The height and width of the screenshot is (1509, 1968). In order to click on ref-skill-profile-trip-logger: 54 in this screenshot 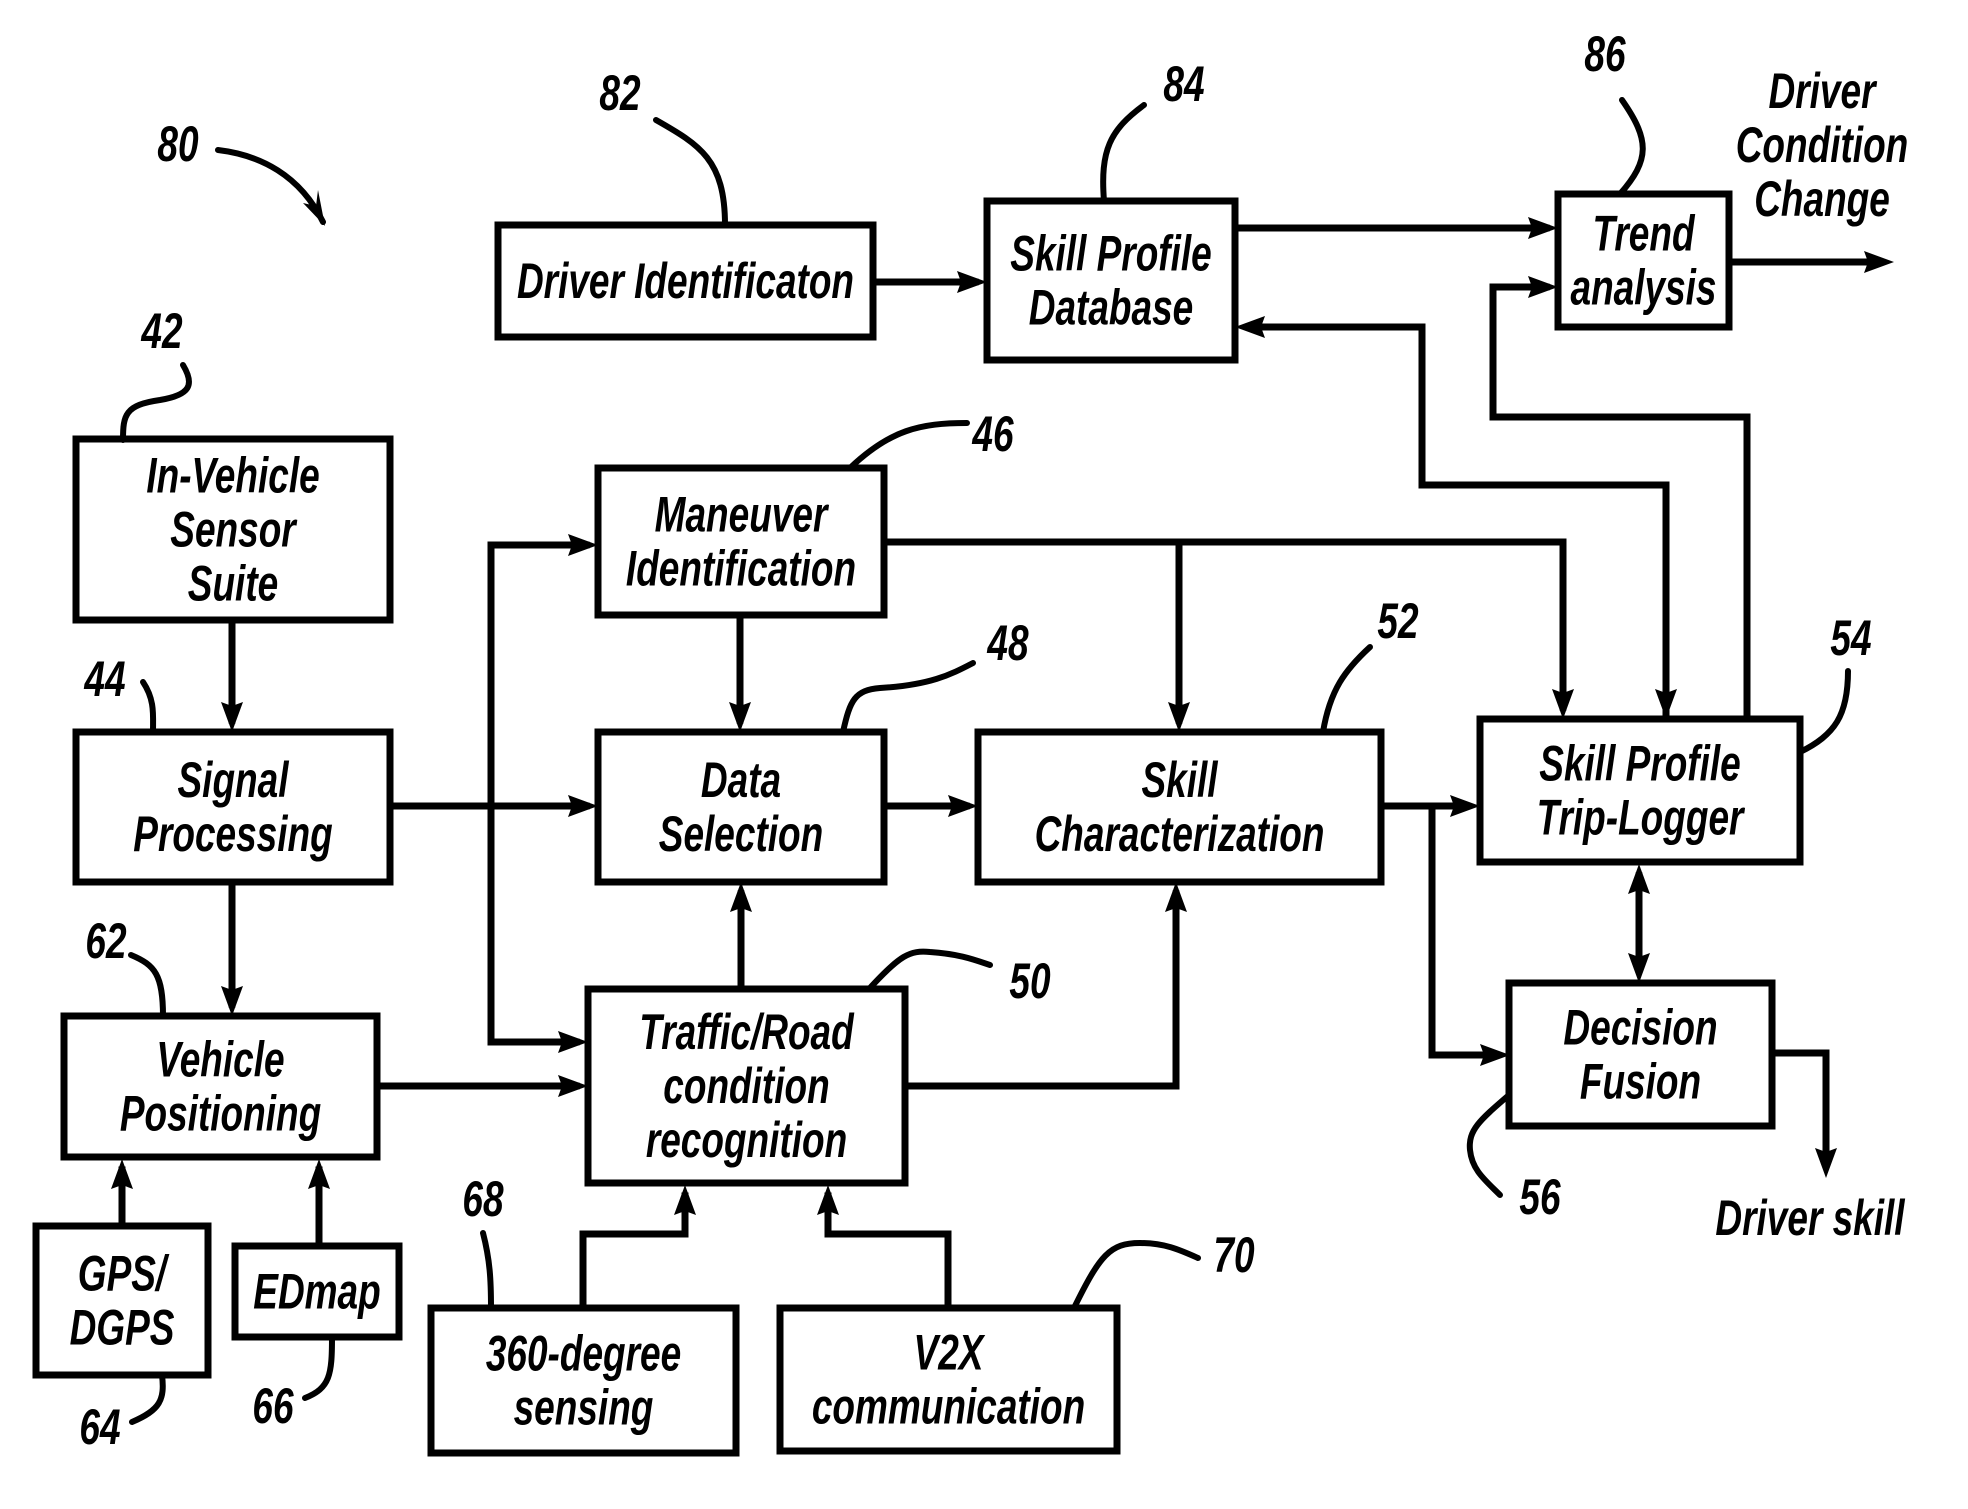, I will do `click(1850, 639)`.